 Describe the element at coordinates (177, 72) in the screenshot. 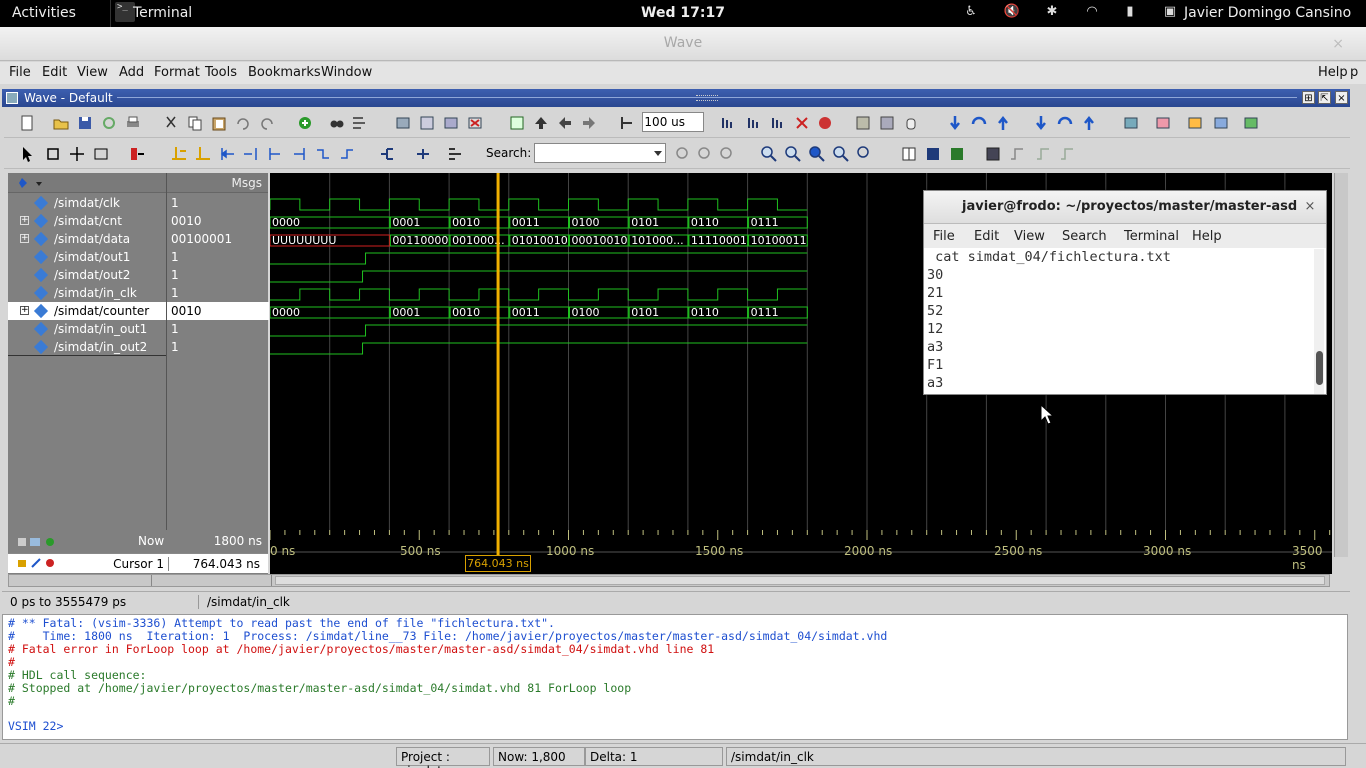

I see `menu-format: Format` at that location.